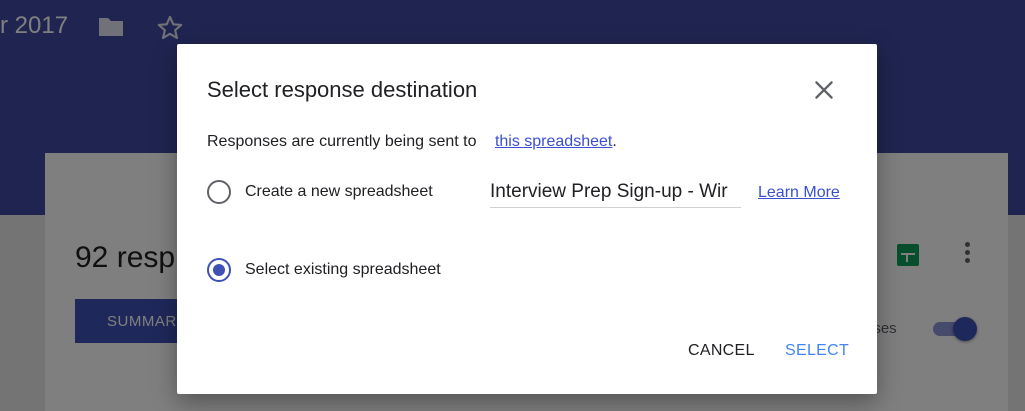 Image resolution: width=1025 pixels, height=411 pixels. Describe the element at coordinates (614, 141) in the screenshot. I see `description-suffix: .` at that location.